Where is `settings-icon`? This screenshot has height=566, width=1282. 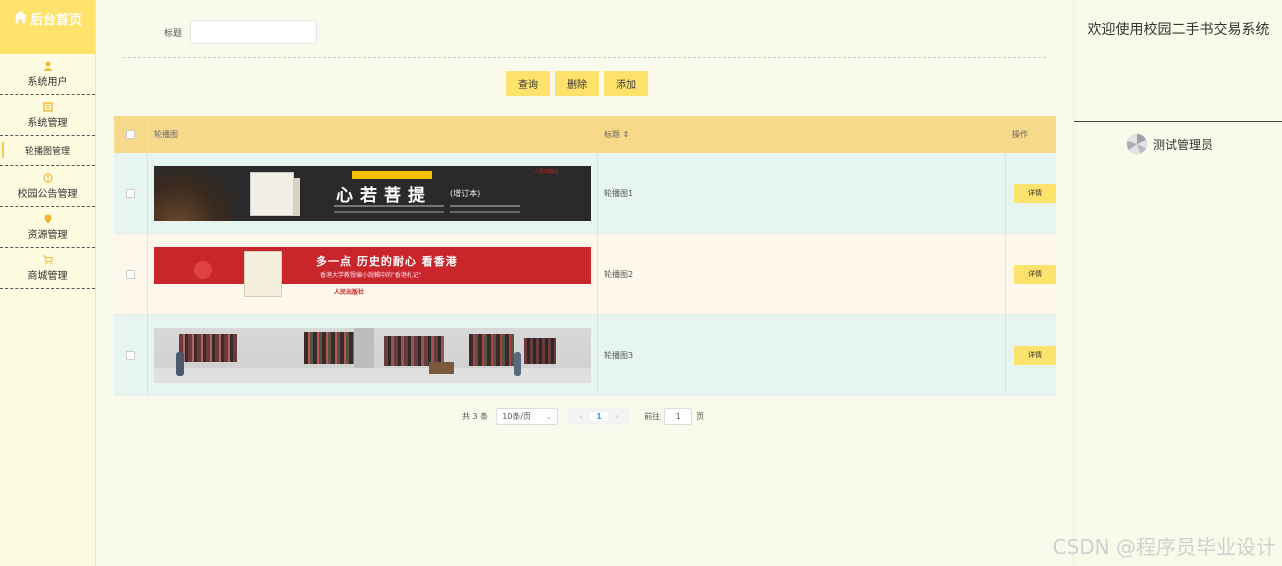 settings-icon is located at coordinates (47, 106).